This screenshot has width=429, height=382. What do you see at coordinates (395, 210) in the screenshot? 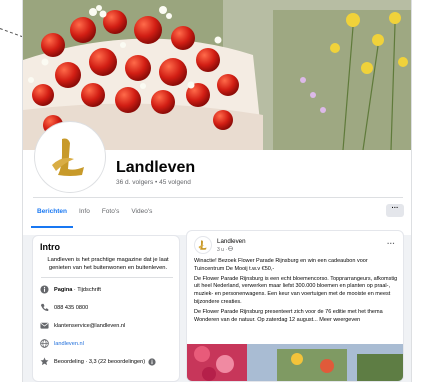
I see `more-options-button: ···` at bounding box center [395, 210].